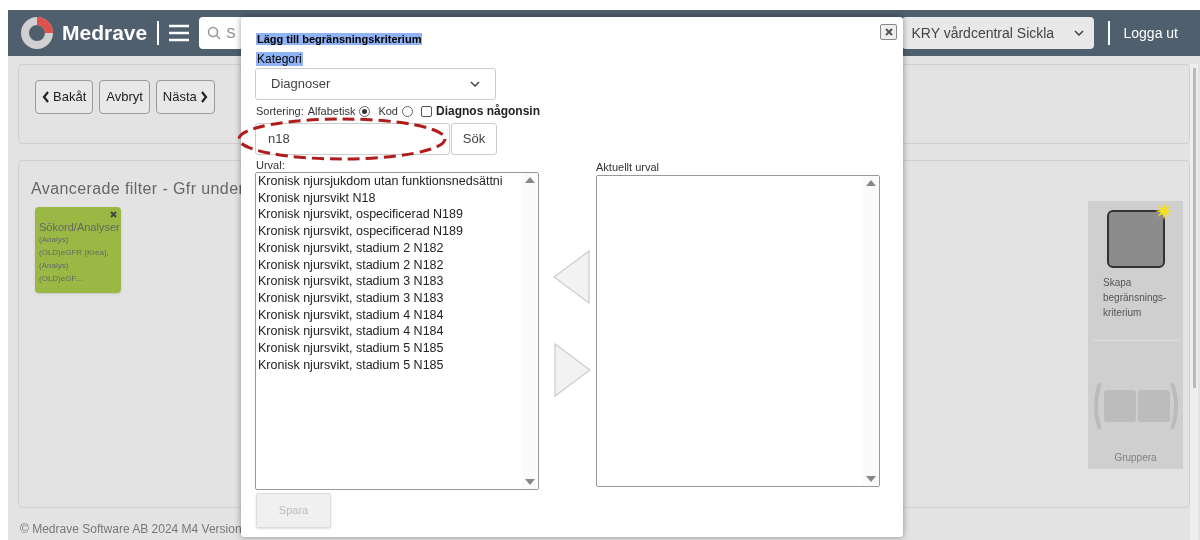 The width and height of the screenshot is (1200, 540). What do you see at coordinates (488, 111) in the screenshot?
I see `checkbox-label: Diagnos någonsin` at bounding box center [488, 111].